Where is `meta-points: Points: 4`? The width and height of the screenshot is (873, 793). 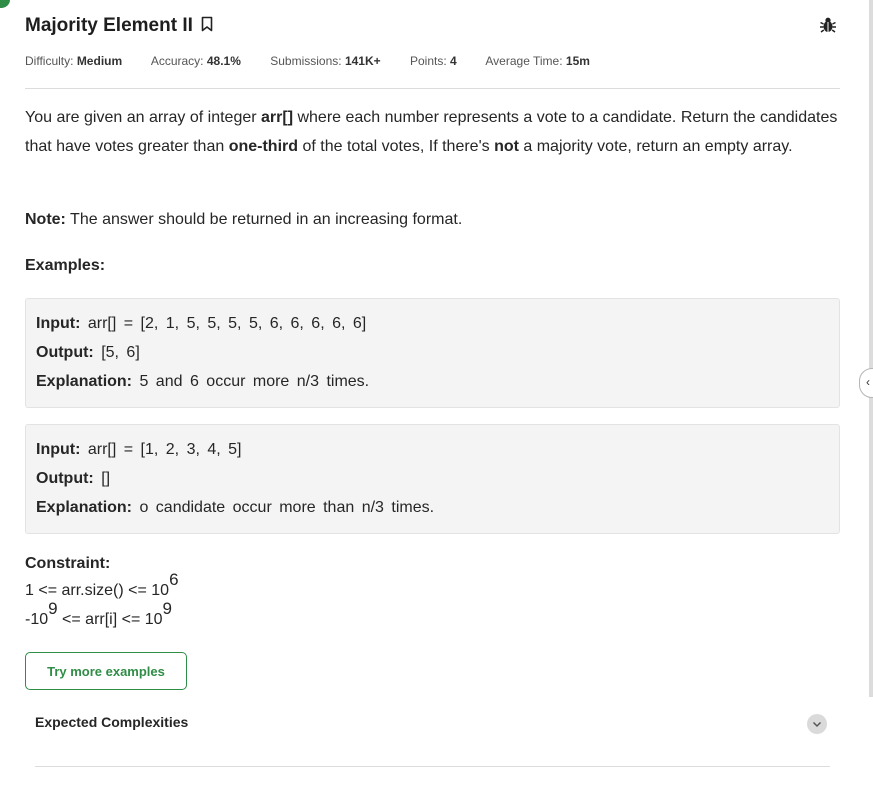
meta-points: Points: 4 is located at coordinates (433, 61).